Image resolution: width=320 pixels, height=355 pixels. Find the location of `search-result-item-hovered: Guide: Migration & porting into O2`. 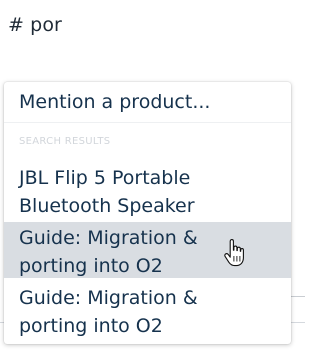

search-result-item-hovered: Guide: Migration & porting into O2 is located at coordinates (147, 250).